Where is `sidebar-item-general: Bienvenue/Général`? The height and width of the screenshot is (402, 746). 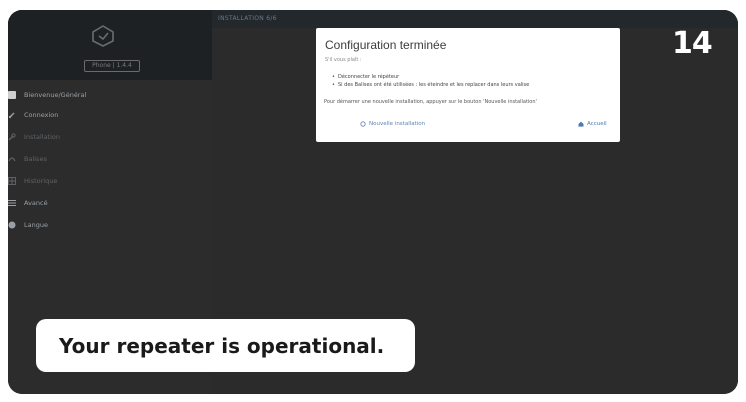 sidebar-item-general: Bienvenue/Général is located at coordinates (110, 95).